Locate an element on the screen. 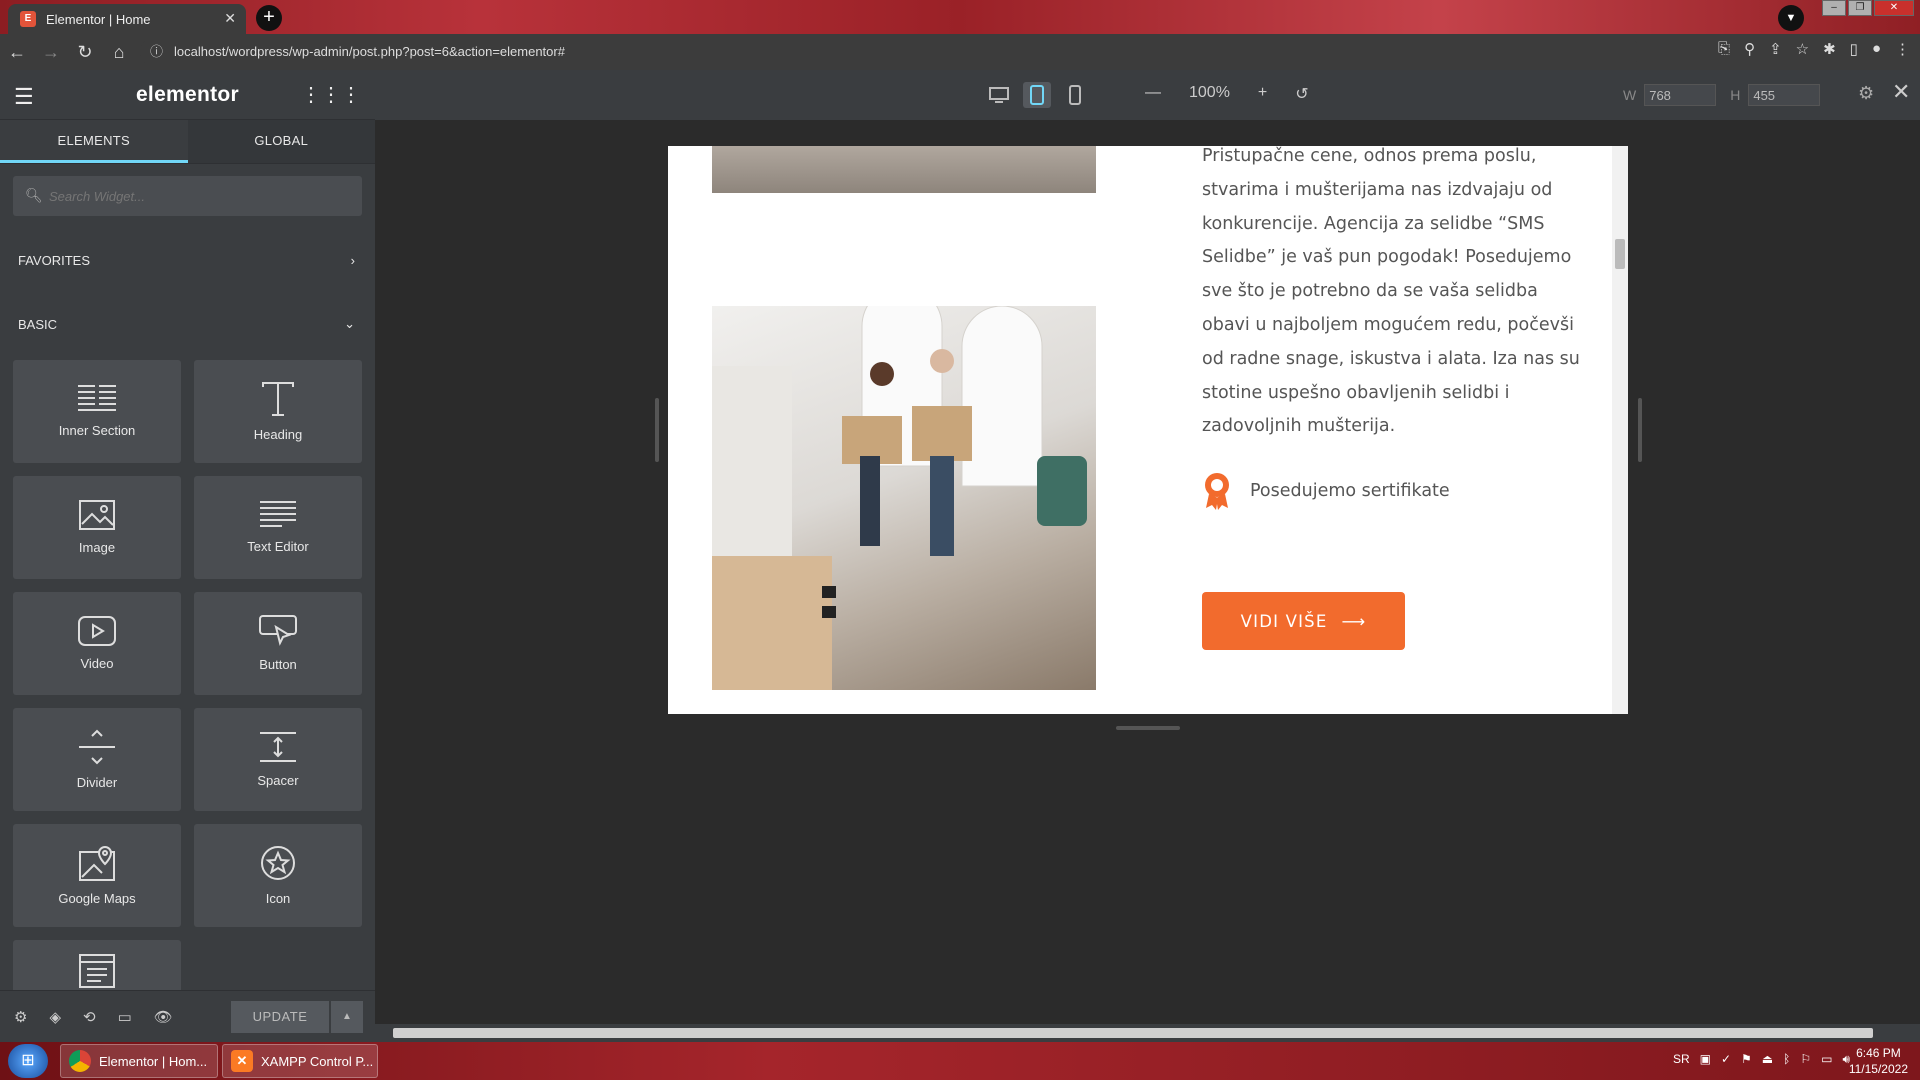 The image size is (1920, 1080). monitor-icon: ▭ is located at coordinates (1826, 1059).